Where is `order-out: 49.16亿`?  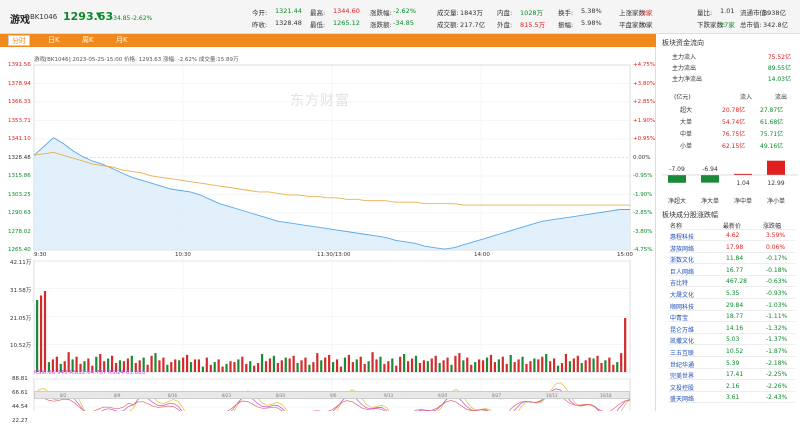 order-out: 49.16亿 is located at coordinates (772, 146).